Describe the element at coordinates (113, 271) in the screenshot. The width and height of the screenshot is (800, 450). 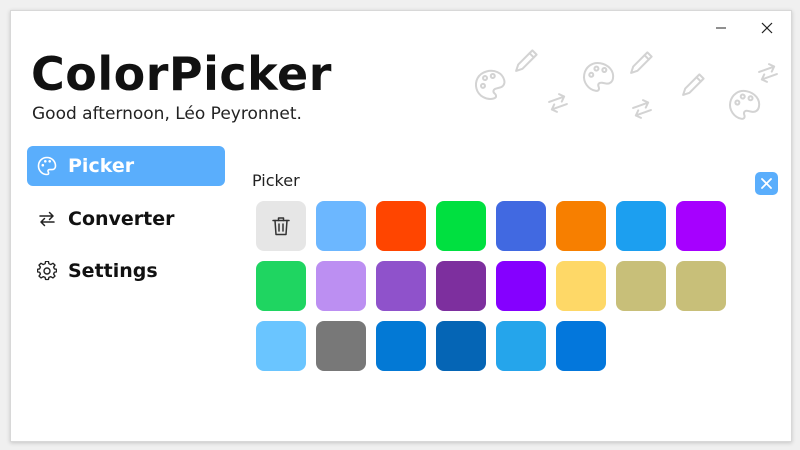
I see `nav-item-label: Settings` at that location.